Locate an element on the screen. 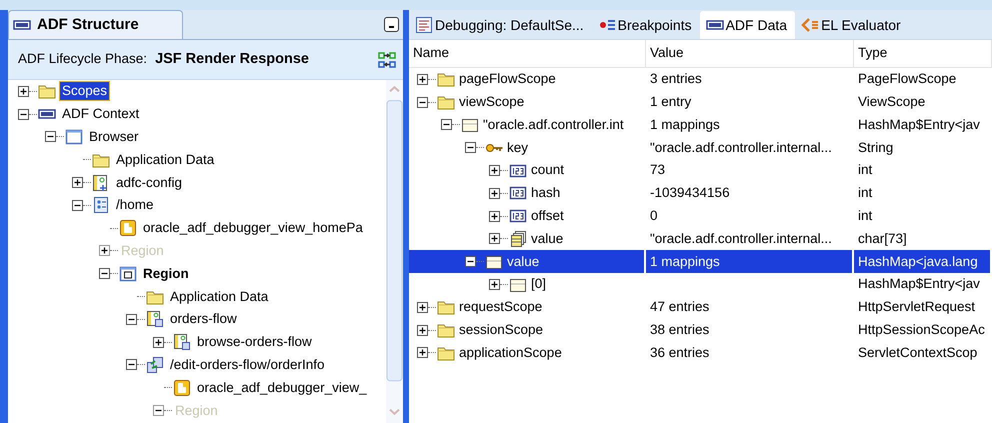 The height and width of the screenshot is (423, 992). column-header: Value is located at coordinates (750, 54).